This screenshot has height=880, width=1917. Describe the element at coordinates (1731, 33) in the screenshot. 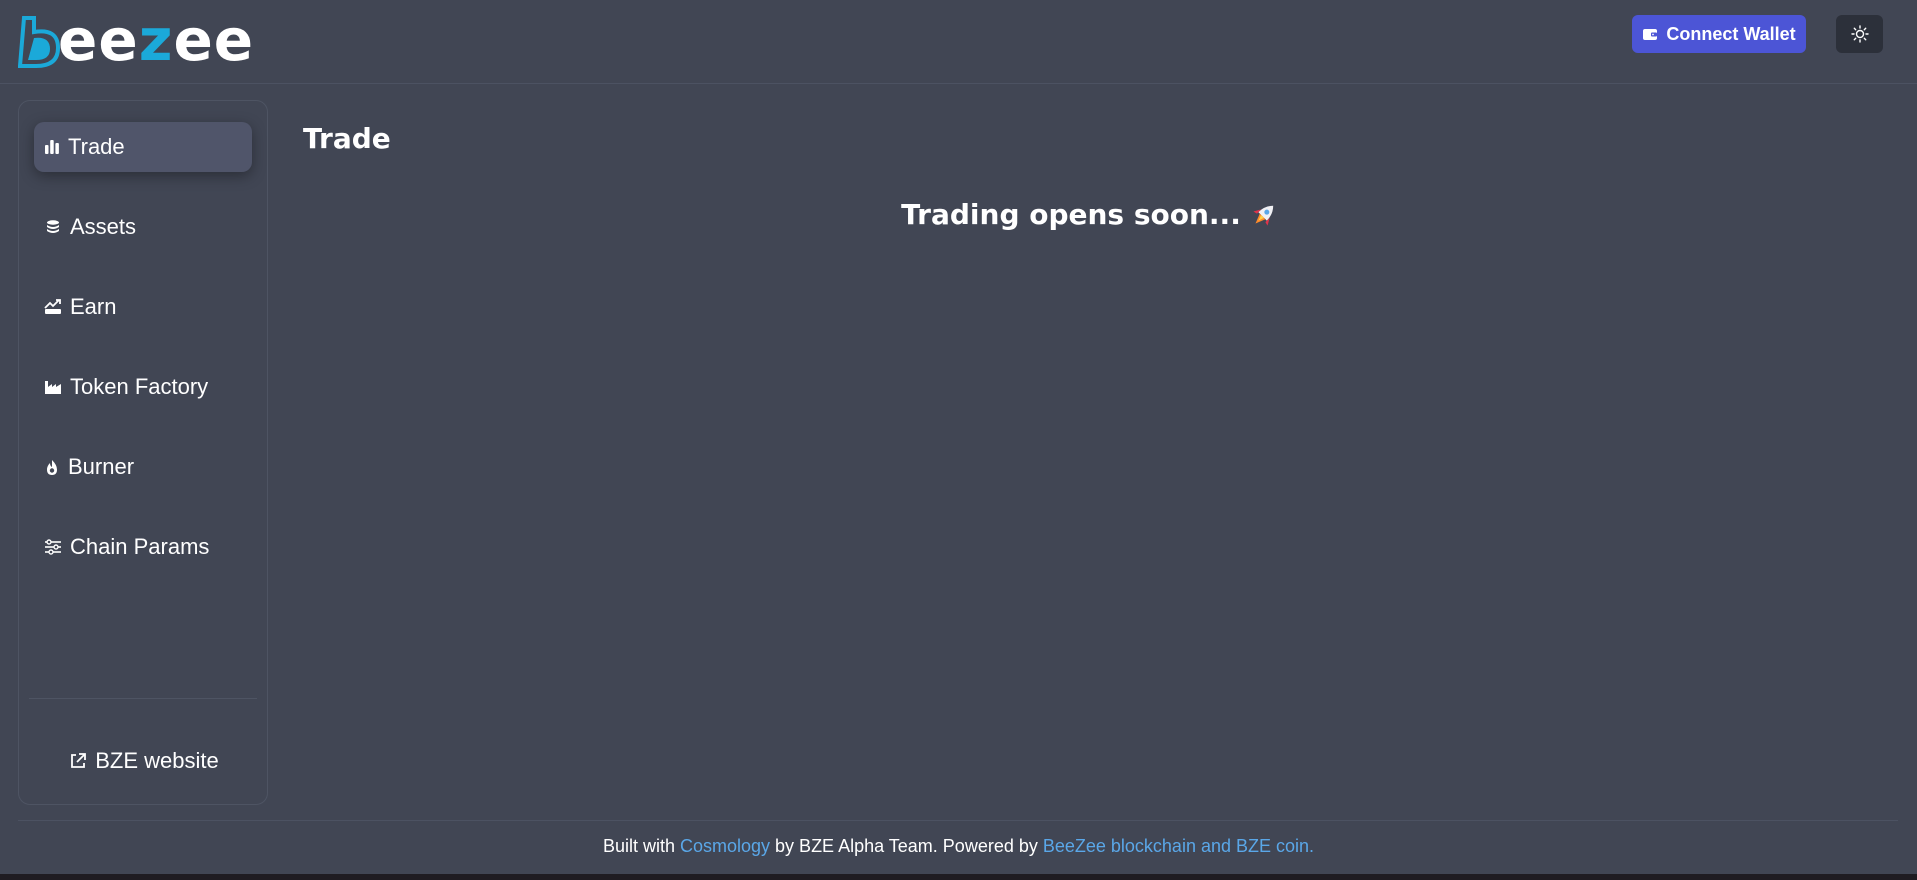

I see `connect-wallet-label: Connect Wallet` at that location.